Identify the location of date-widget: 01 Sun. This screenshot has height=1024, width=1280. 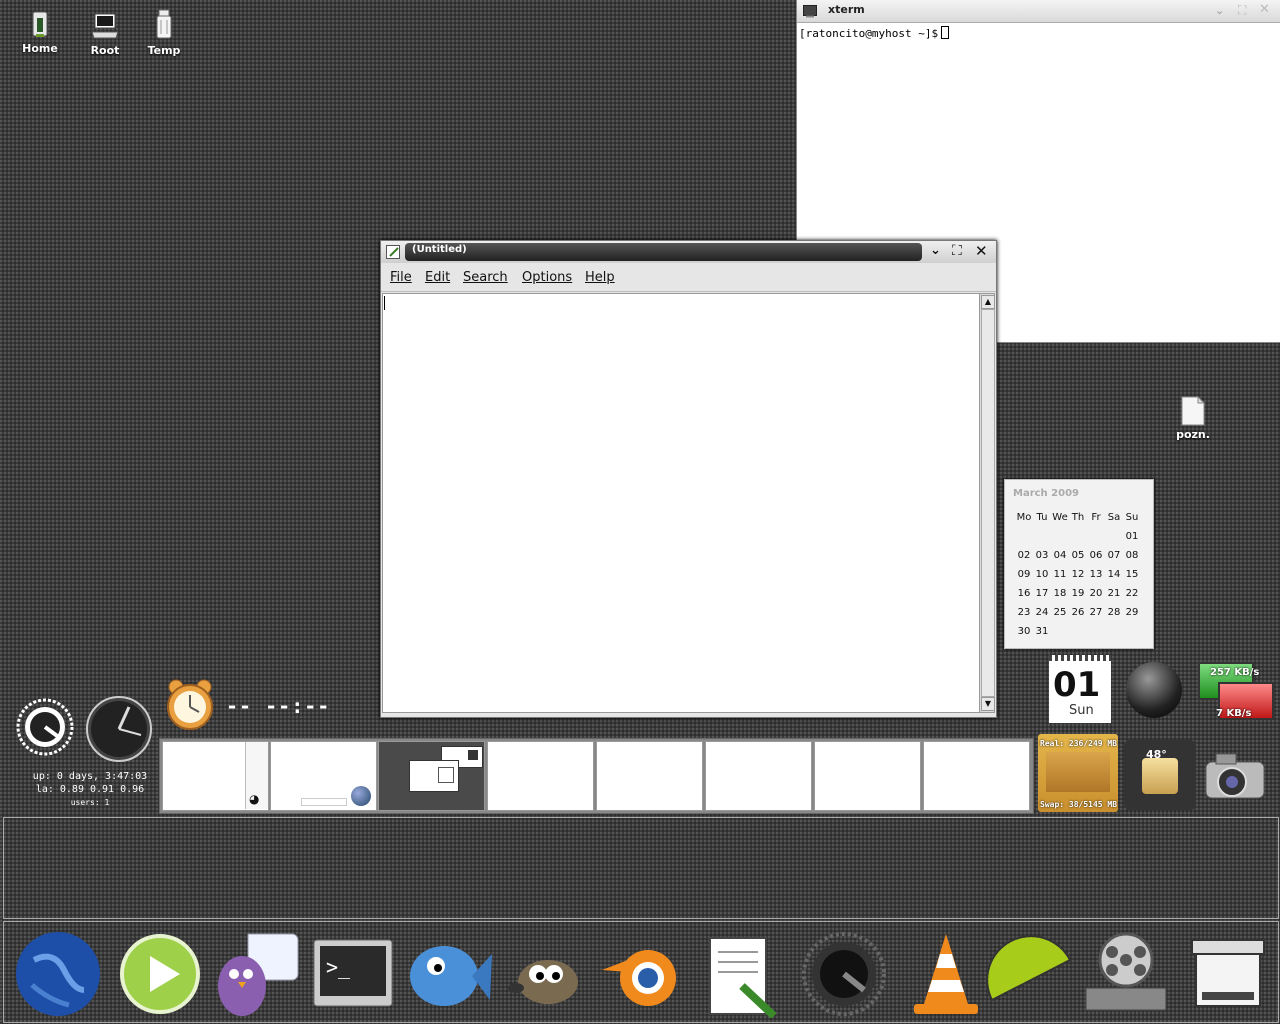
(1080, 689).